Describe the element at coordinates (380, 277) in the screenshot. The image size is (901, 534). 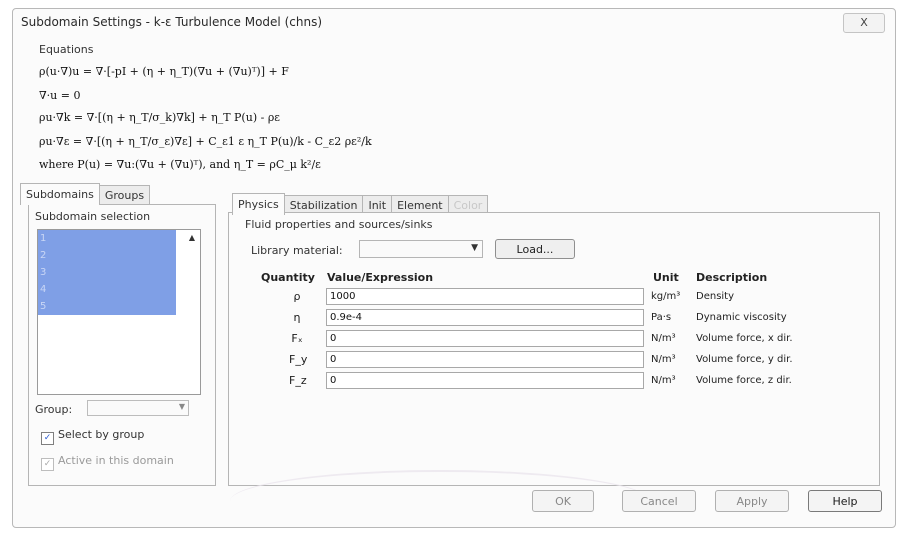
I see `column-header-value: Value/Expression` at that location.